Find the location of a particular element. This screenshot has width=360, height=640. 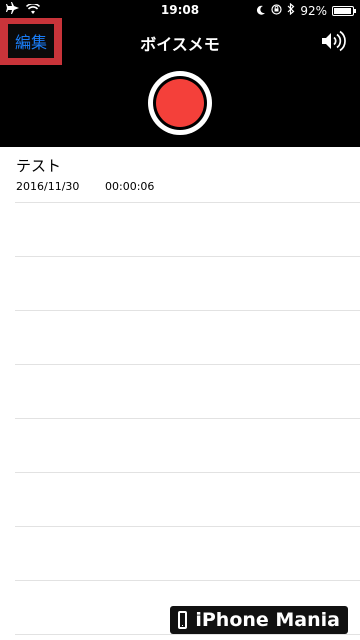

status-bar: 19:08 92% is located at coordinates (180, 10).